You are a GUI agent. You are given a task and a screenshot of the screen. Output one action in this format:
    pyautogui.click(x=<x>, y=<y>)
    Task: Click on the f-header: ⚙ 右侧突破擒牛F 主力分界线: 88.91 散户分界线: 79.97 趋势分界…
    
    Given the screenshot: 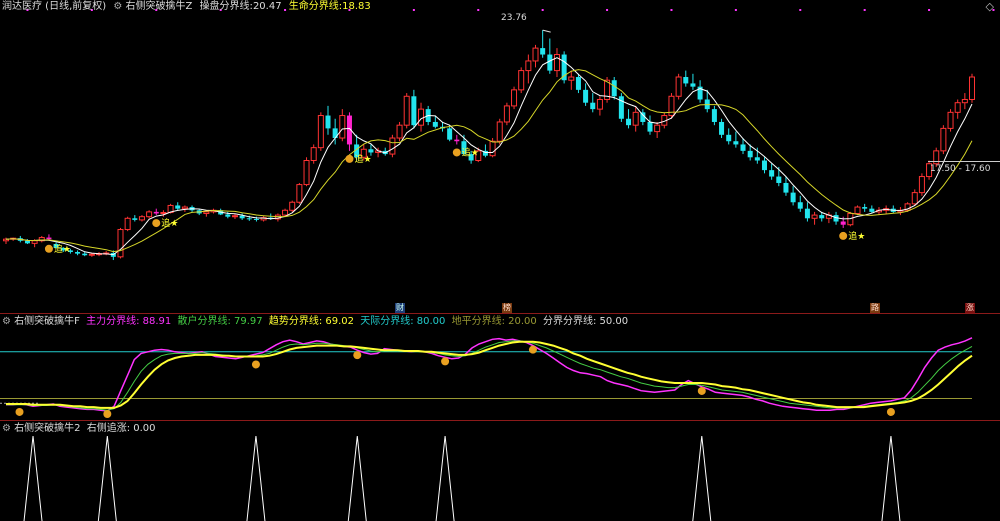 What is the action you would take?
    pyautogui.click(x=315, y=322)
    